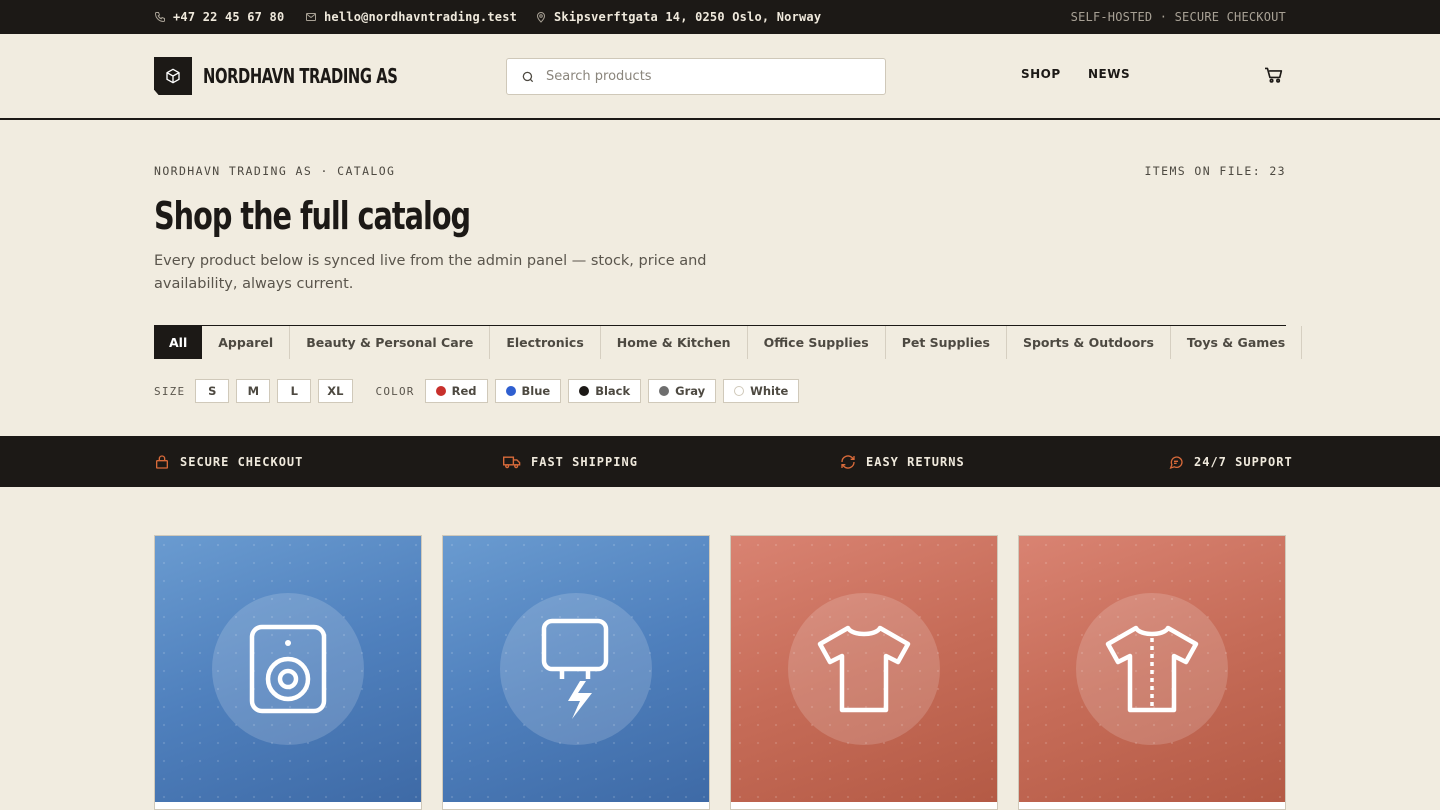 The image size is (1440, 810). Describe the element at coordinates (390, 342) in the screenshot. I see `tab-beauty-personal-care: Beauty & Personal Care` at that location.